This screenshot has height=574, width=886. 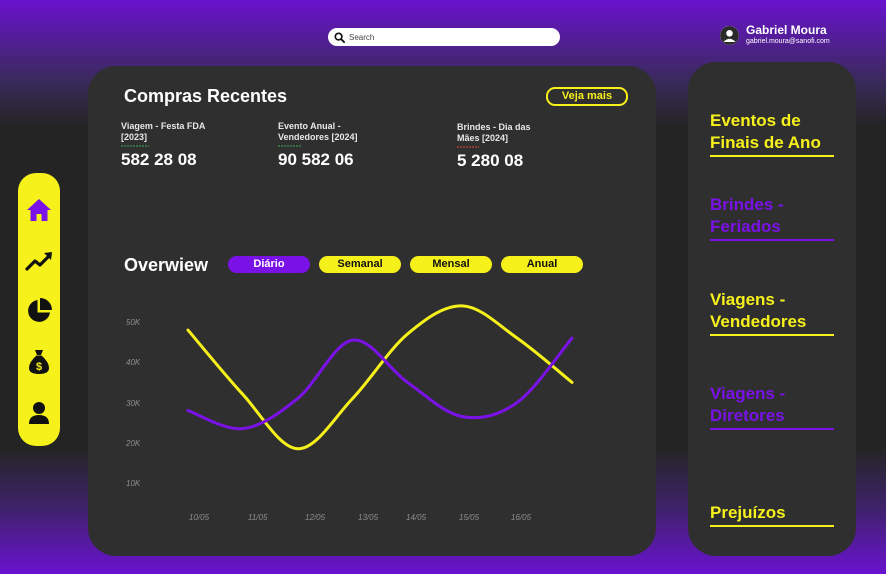 I want to click on category-link-holiday-gifts: Brindes - Feriados, so click(x=772, y=217).